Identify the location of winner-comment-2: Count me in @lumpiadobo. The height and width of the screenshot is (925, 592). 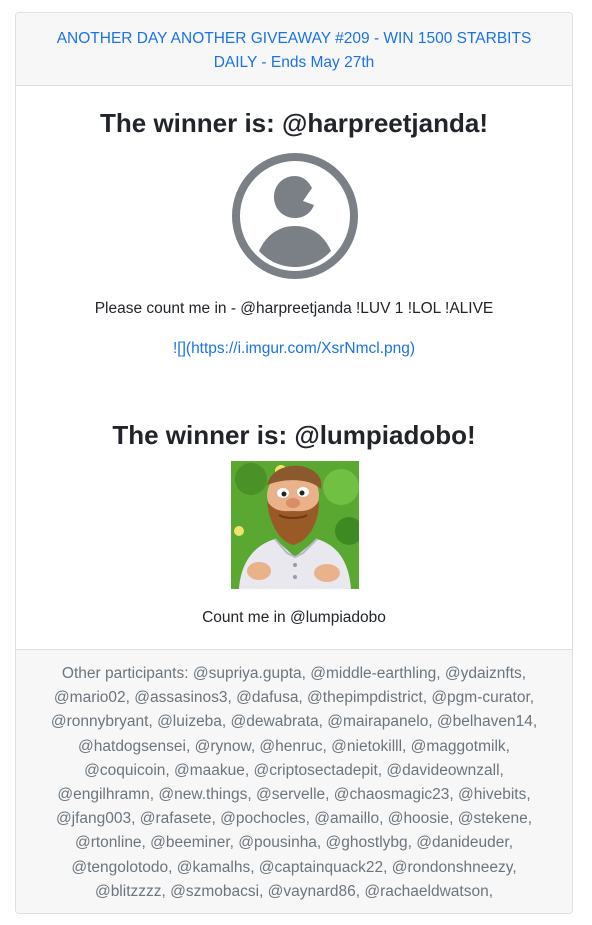
(294, 617).